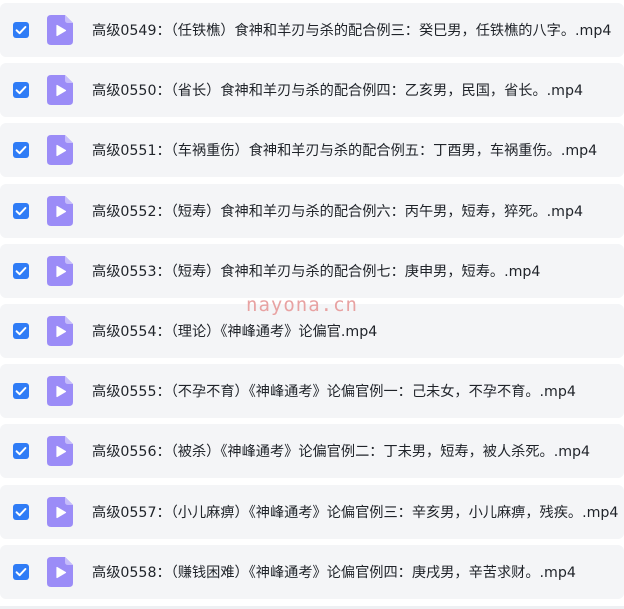 The height and width of the screenshot is (609, 624). I want to click on file-name: 高级0551：（车祸重伤）食神和羊刃与杀的配合例五：丁酉男，车祸重伤。.mp4, so click(344, 150).